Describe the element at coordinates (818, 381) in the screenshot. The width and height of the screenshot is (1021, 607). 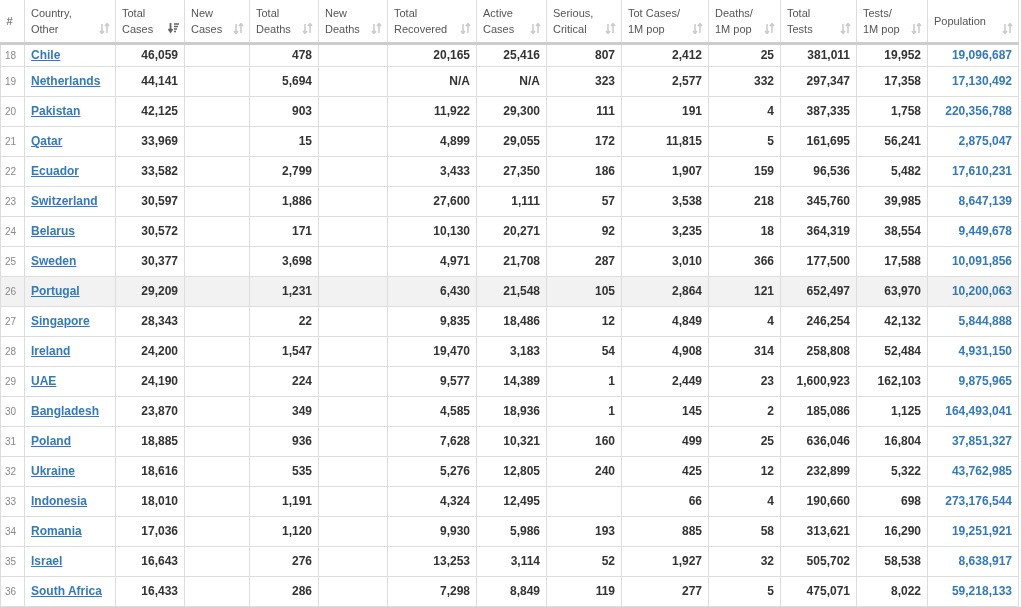
I see `table-cell: 1,600,923` at that location.